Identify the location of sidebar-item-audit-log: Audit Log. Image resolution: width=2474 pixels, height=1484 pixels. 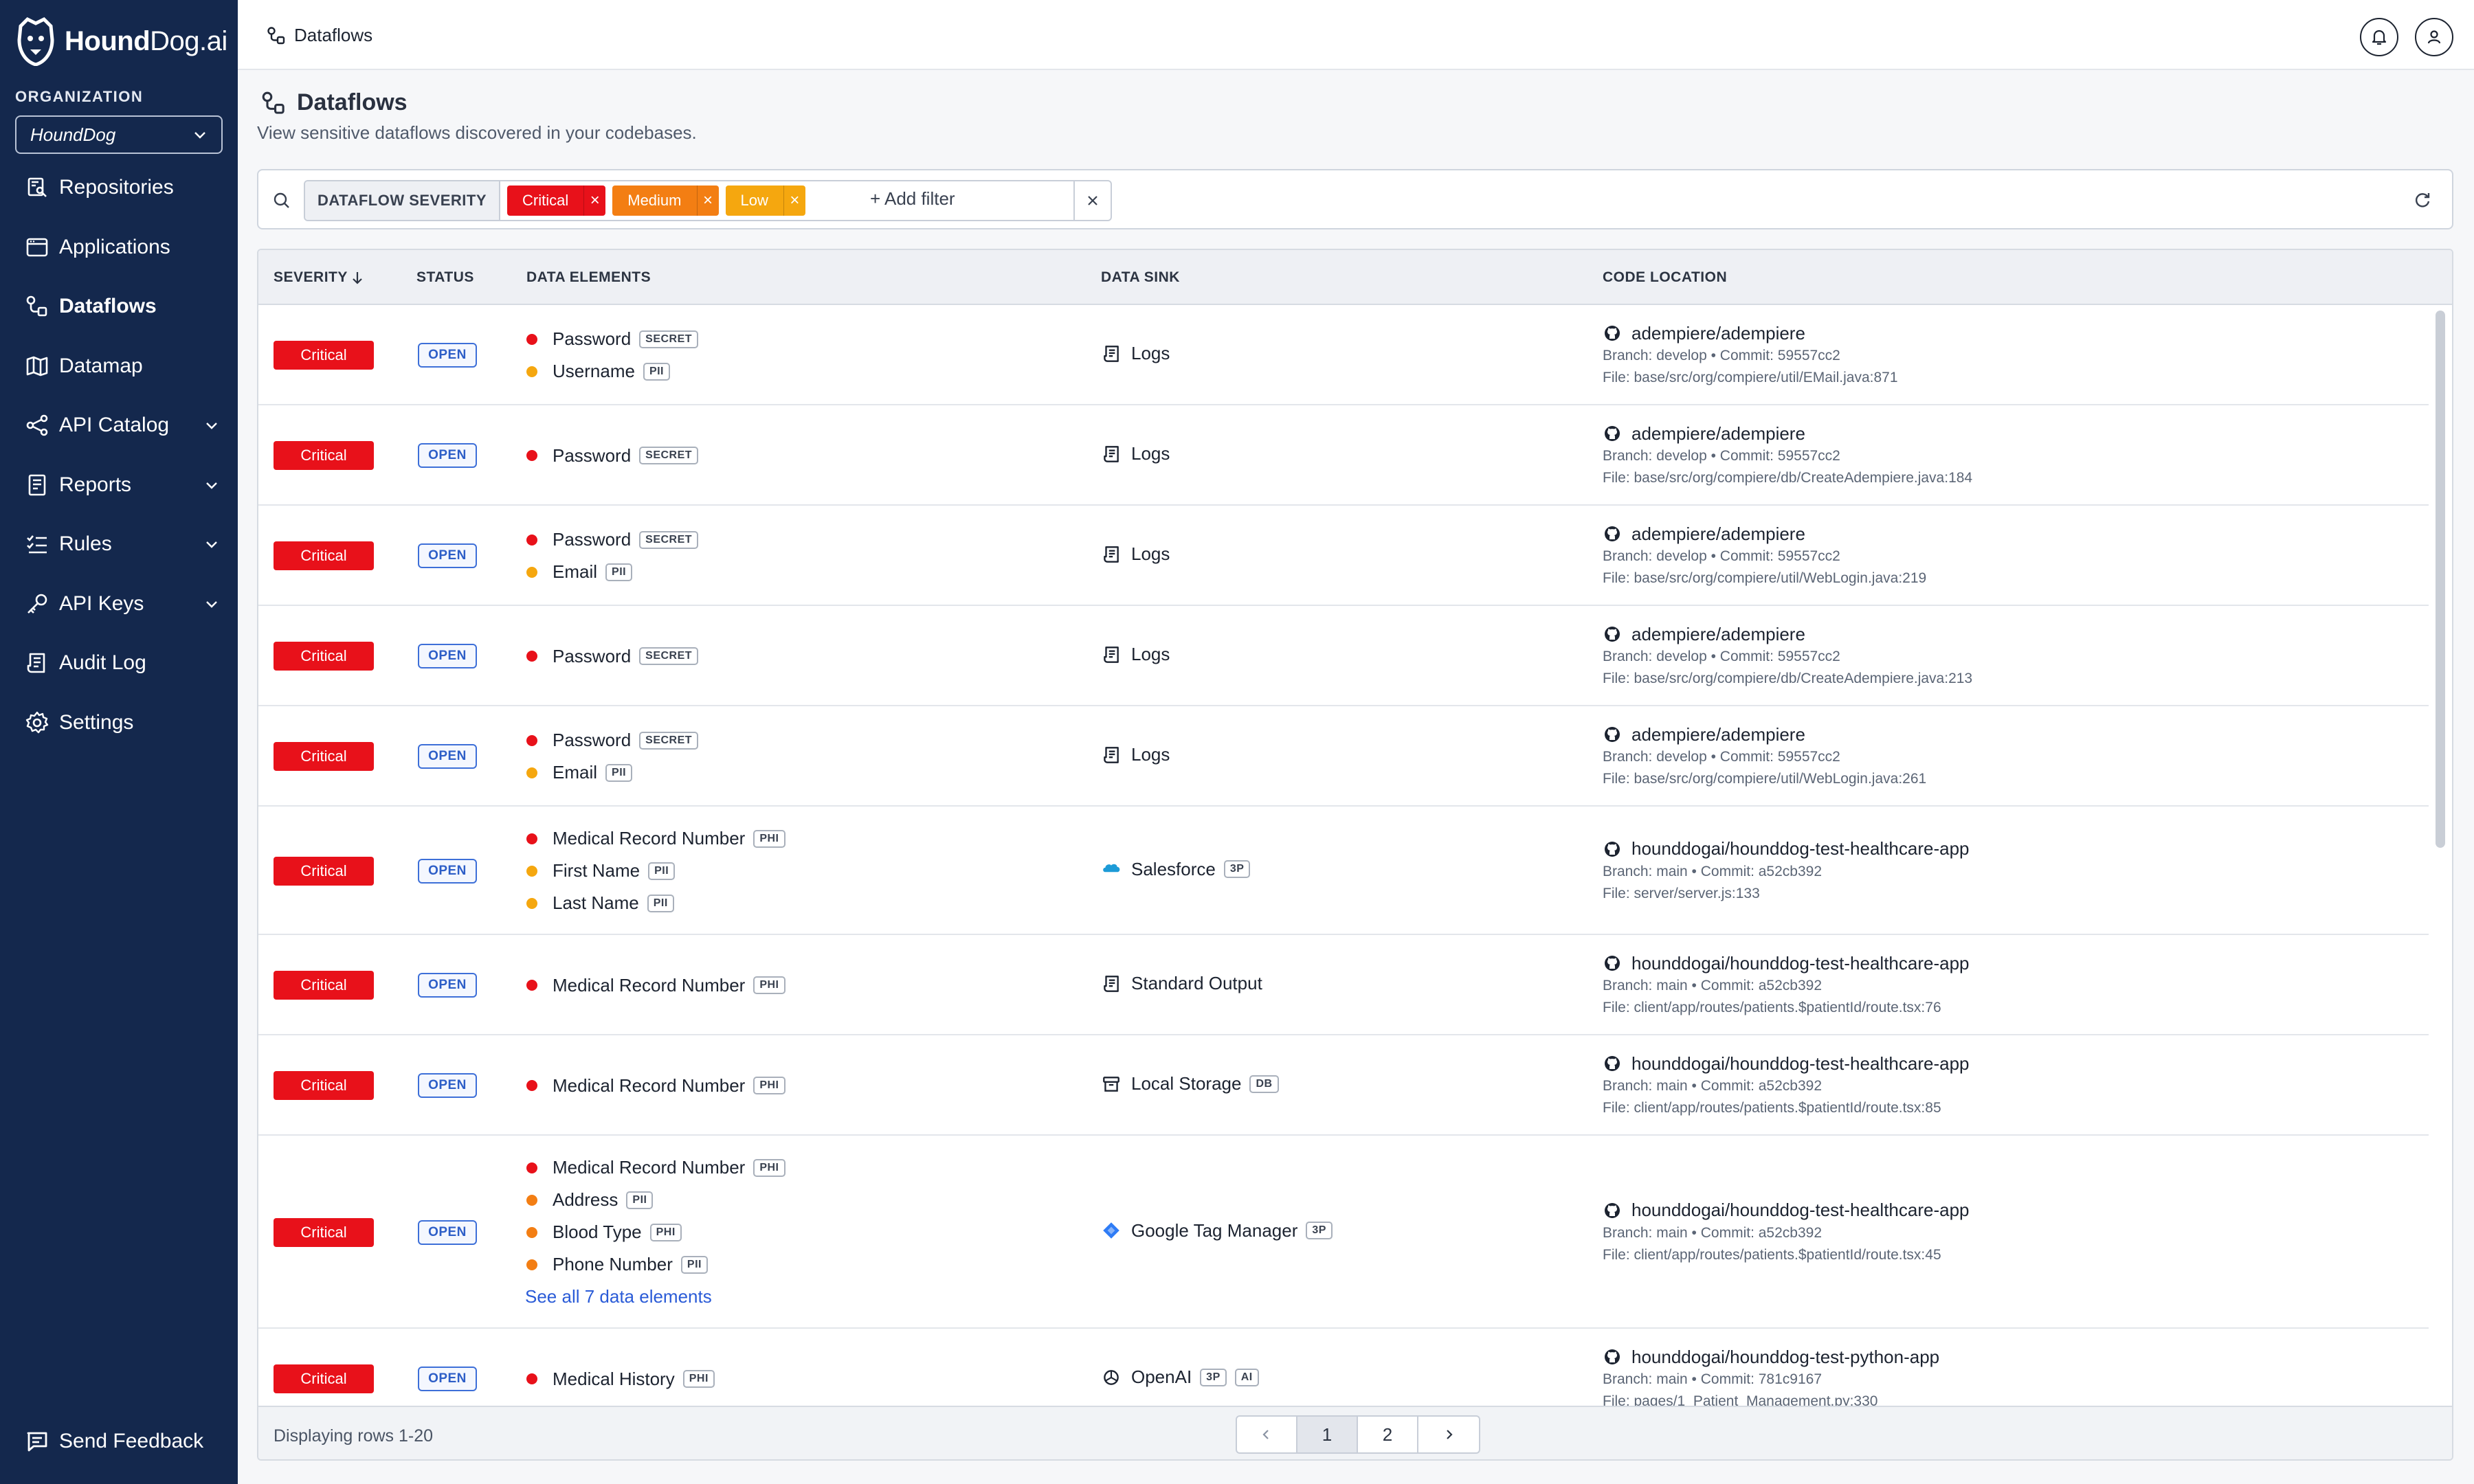
(119, 663).